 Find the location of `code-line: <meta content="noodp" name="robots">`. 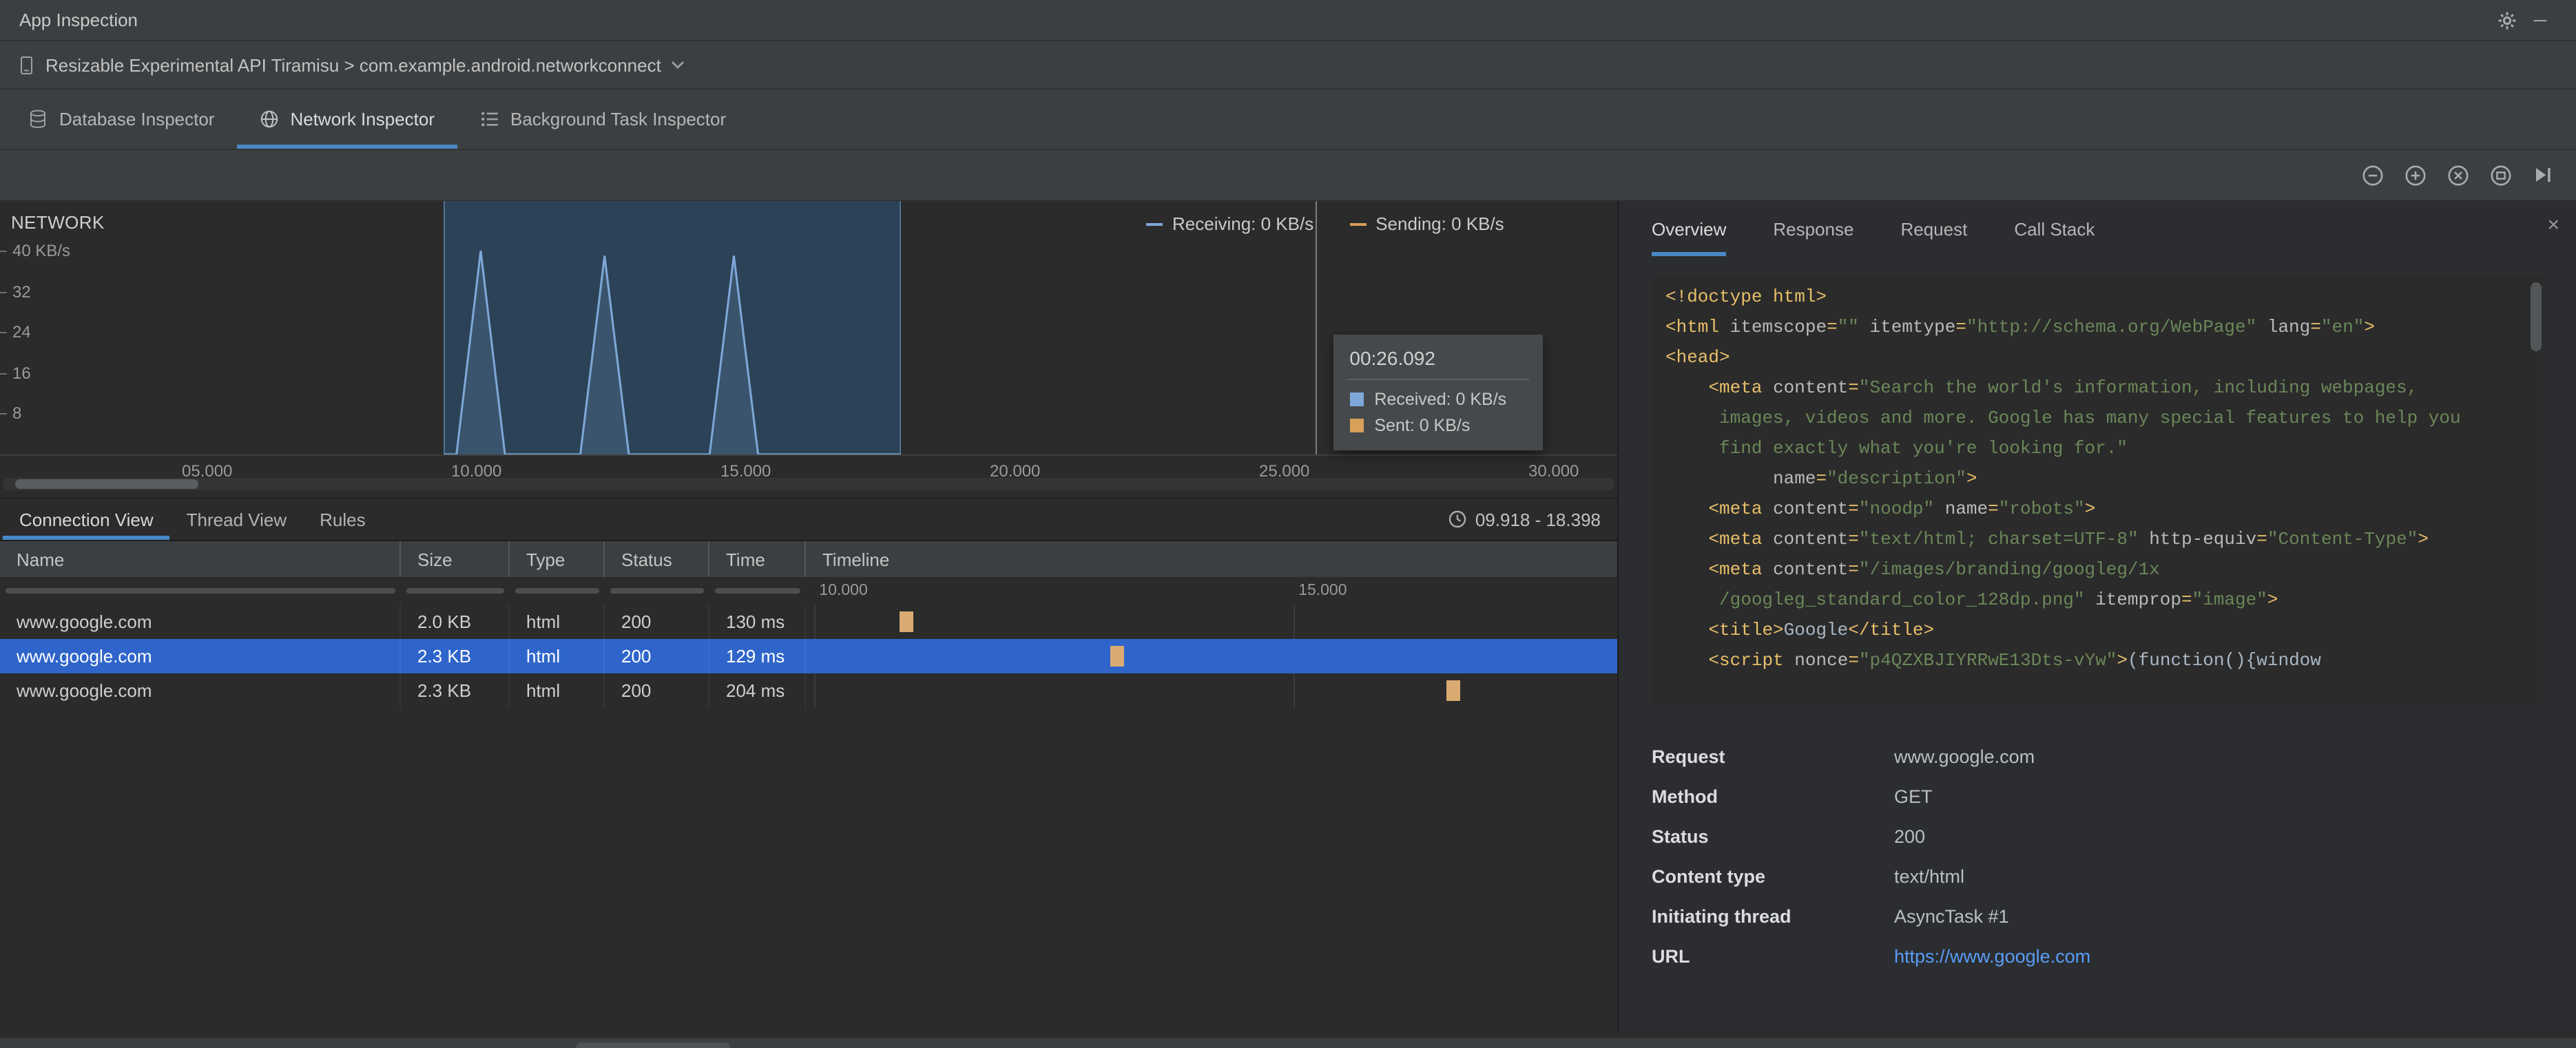

code-line: <meta content="noodp" name="robots"> is located at coordinates (1902, 509).